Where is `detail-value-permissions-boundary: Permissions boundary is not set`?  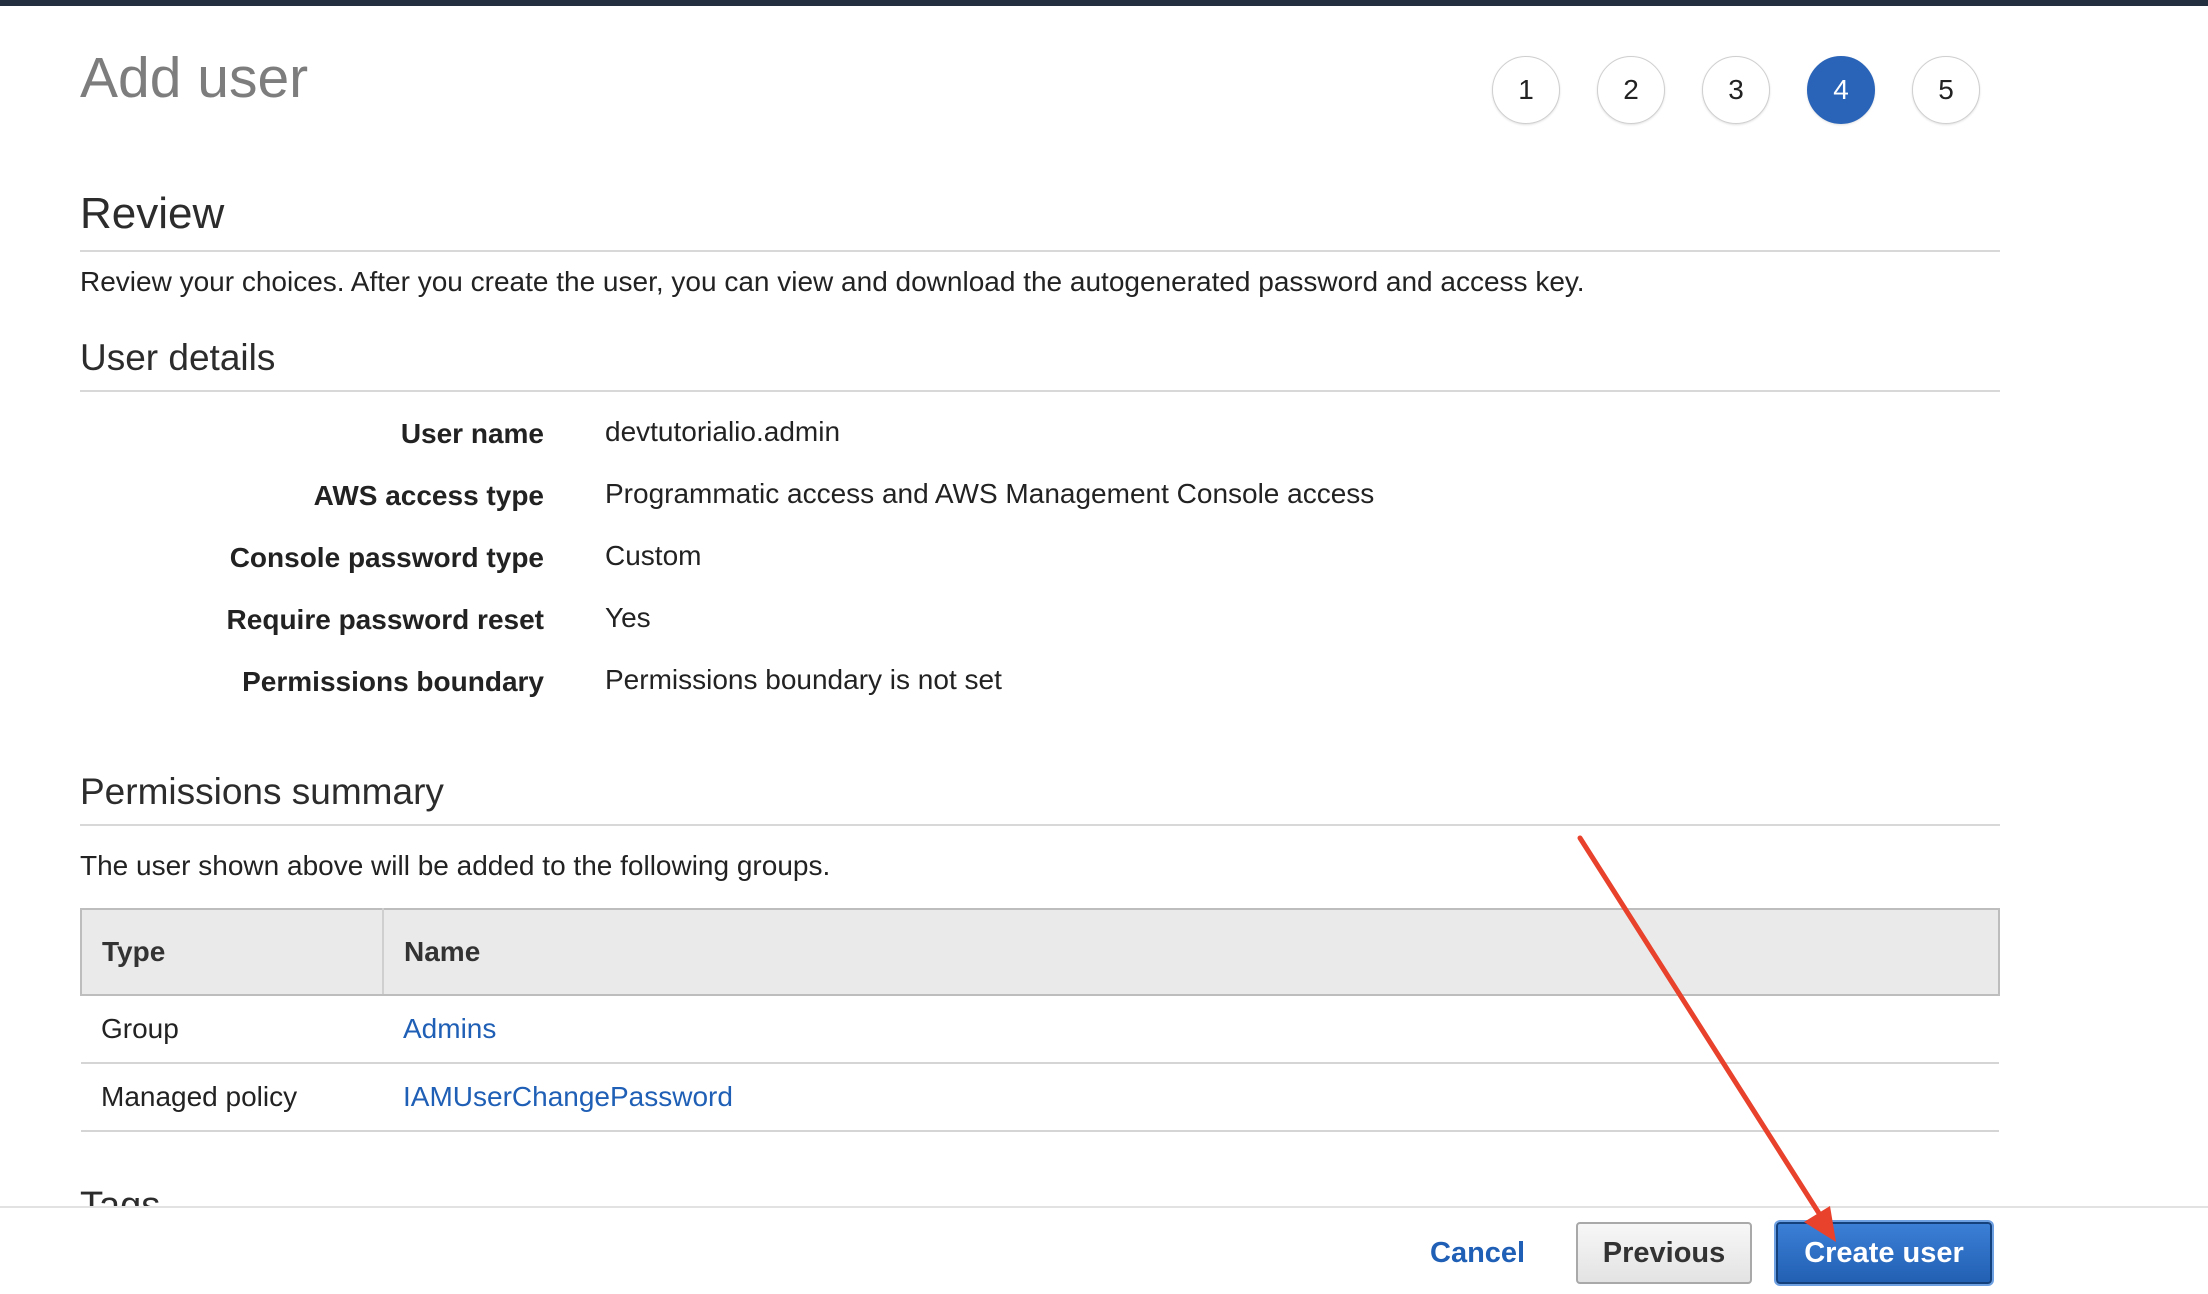
detail-value-permissions-boundary: Permissions boundary is not set is located at coordinates (803, 679).